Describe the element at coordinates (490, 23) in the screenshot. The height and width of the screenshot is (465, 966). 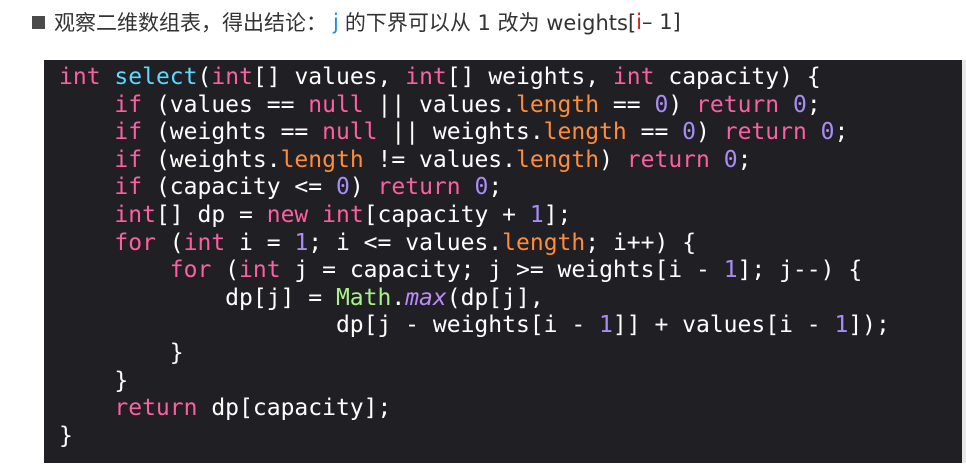
I see `note-middle: 的下界可以从 1 改为 weights[` at that location.